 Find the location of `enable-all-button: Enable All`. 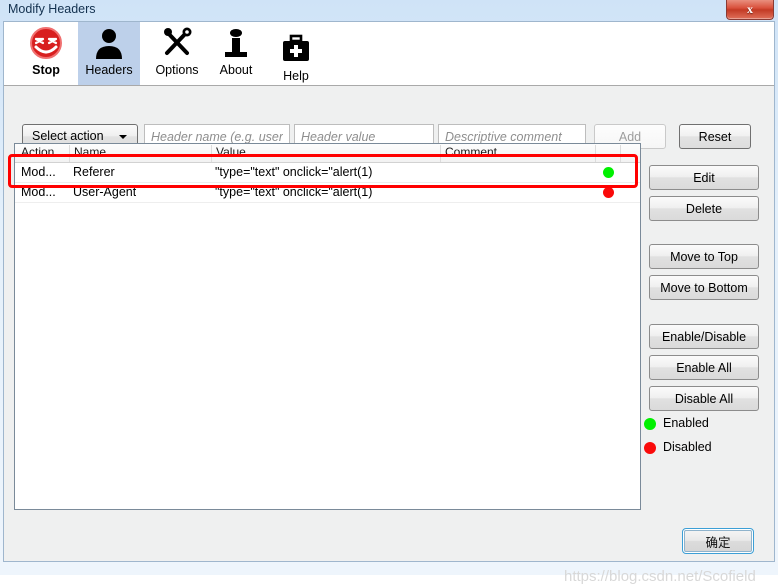

enable-all-button: Enable All is located at coordinates (704, 367).